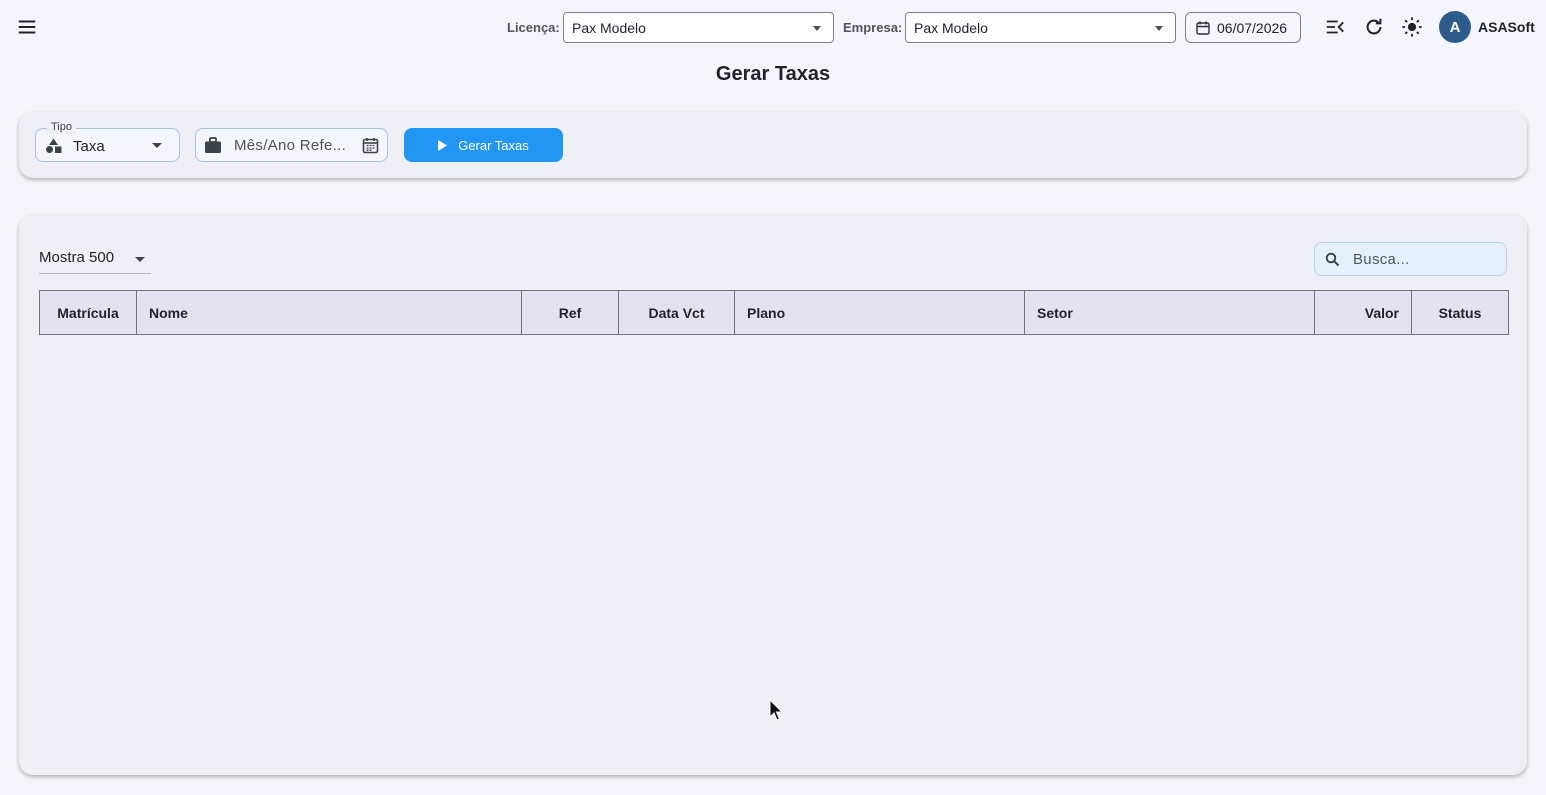 The image size is (1546, 795). What do you see at coordinates (1412, 27) in the screenshot?
I see `sun-icon` at bounding box center [1412, 27].